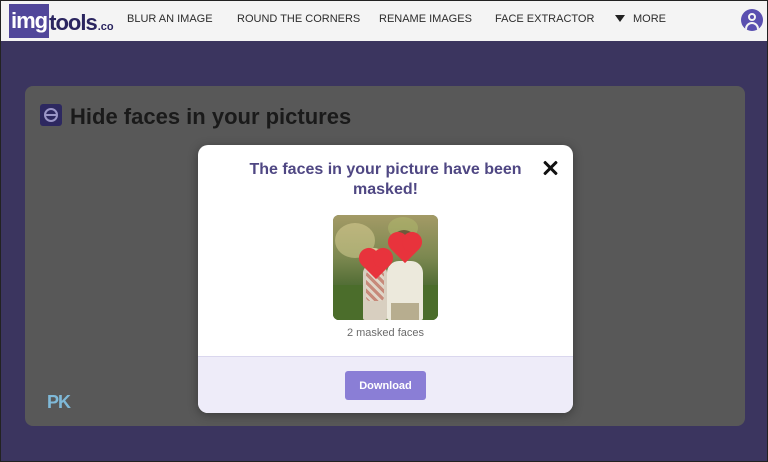 This screenshot has height=462, width=768. I want to click on user-icon, so click(752, 20).